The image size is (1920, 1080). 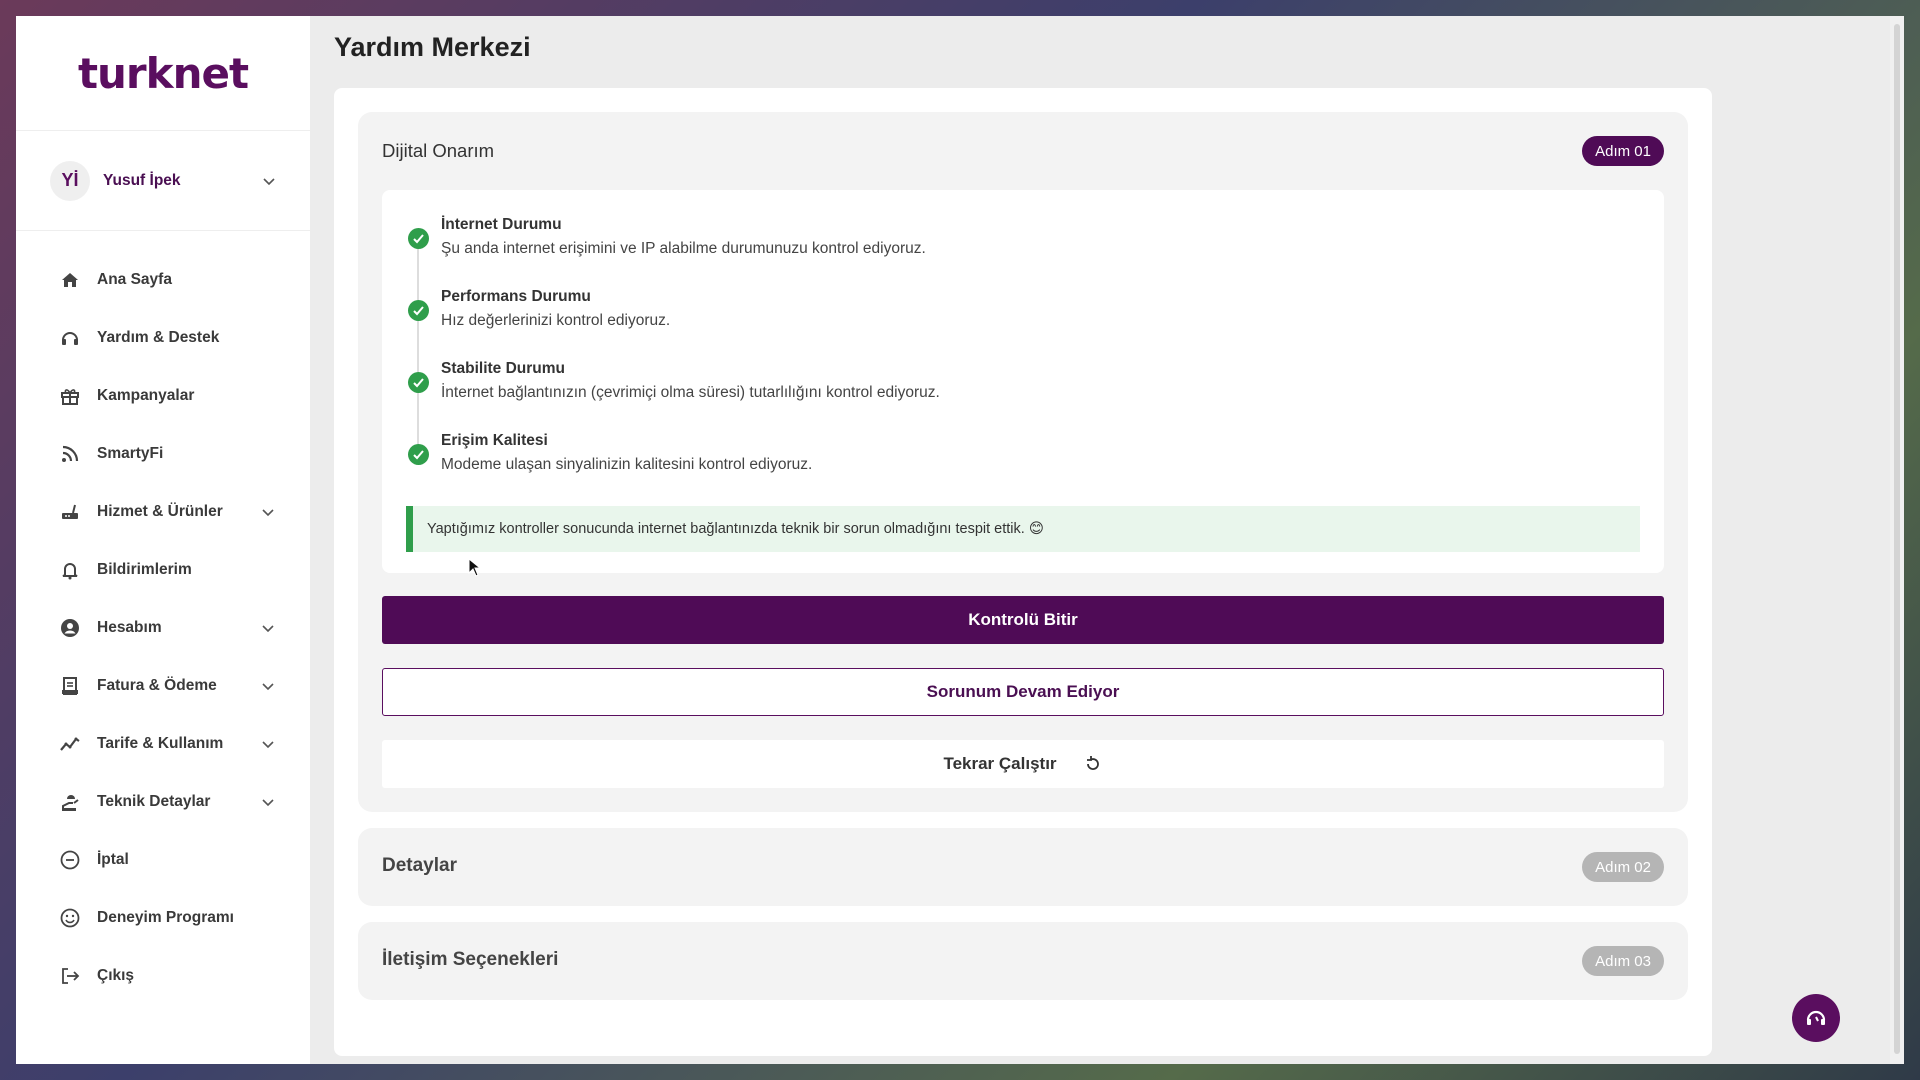 I want to click on check-title: Erişim Kalitesi, so click(x=494, y=440).